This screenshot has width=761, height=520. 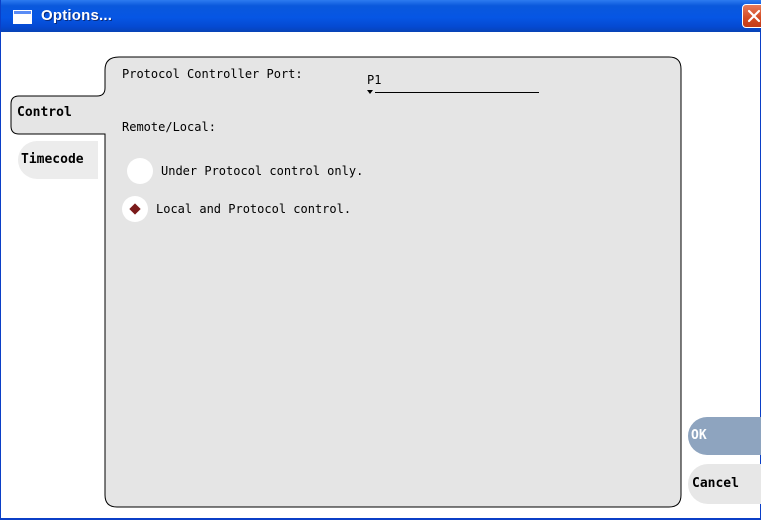 I want to click on ok-button-label: OK, so click(x=699, y=435).